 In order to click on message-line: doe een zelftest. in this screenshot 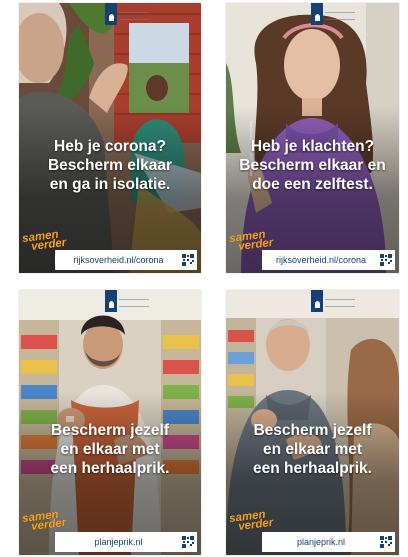, I will do `click(312, 184)`.